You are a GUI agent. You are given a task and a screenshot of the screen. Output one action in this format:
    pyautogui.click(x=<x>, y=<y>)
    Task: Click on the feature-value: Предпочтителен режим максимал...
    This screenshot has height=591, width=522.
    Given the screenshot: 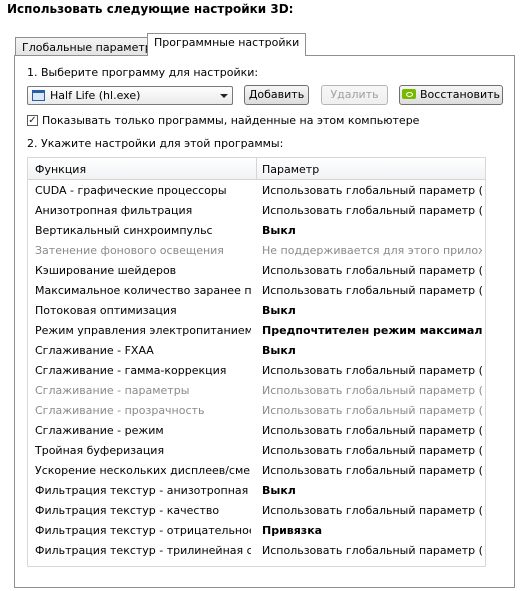 What is the action you would take?
    pyautogui.click(x=372, y=330)
    